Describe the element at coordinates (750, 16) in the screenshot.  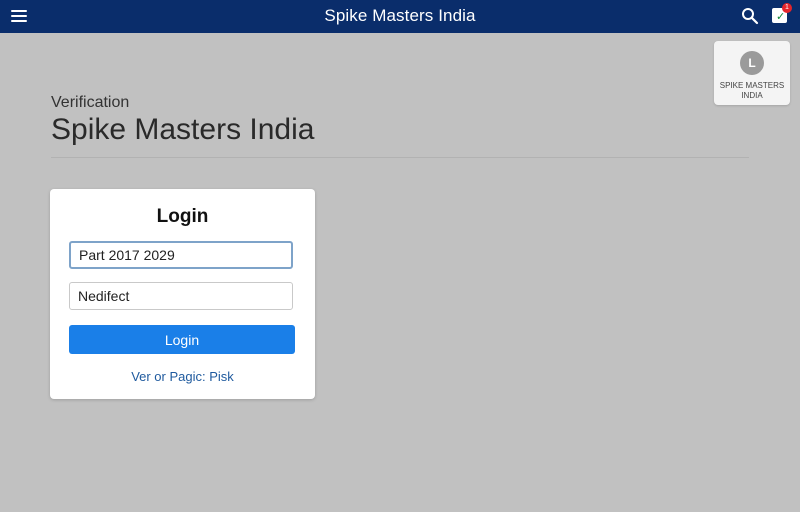
I see `search-icon` at that location.